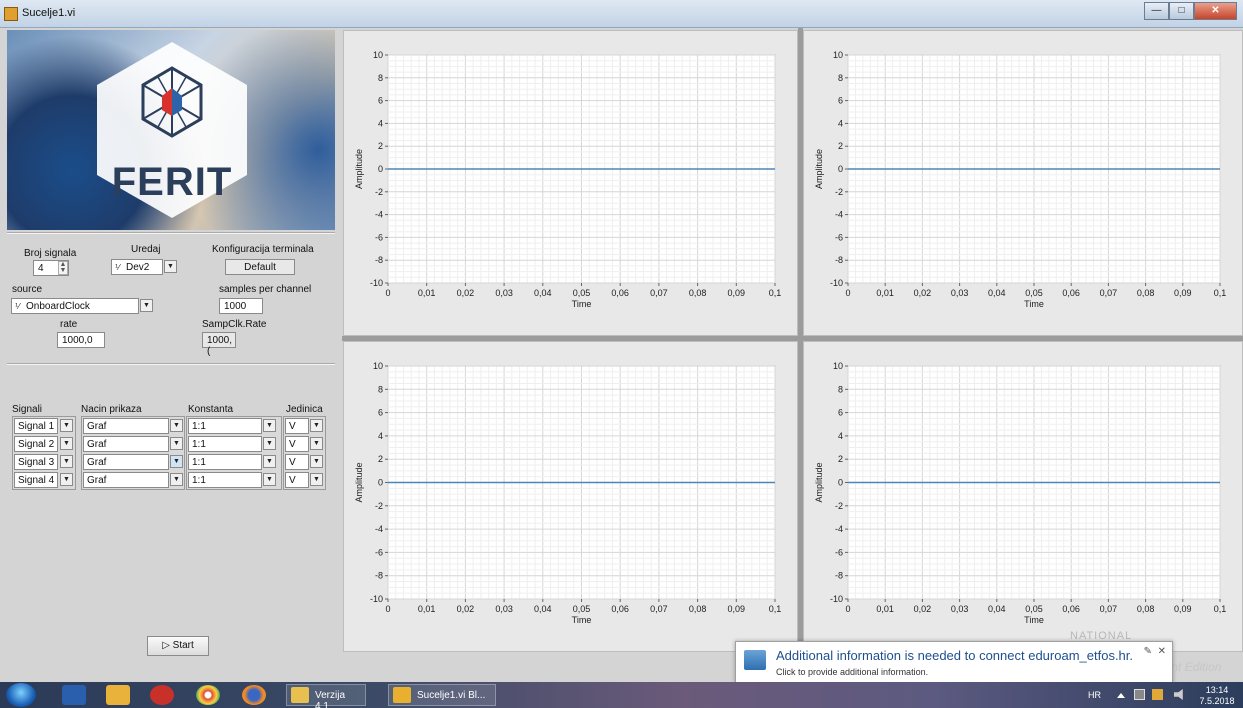 The height and width of the screenshot is (708, 1243). I want to click on chrome-icon, so click(208, 695).